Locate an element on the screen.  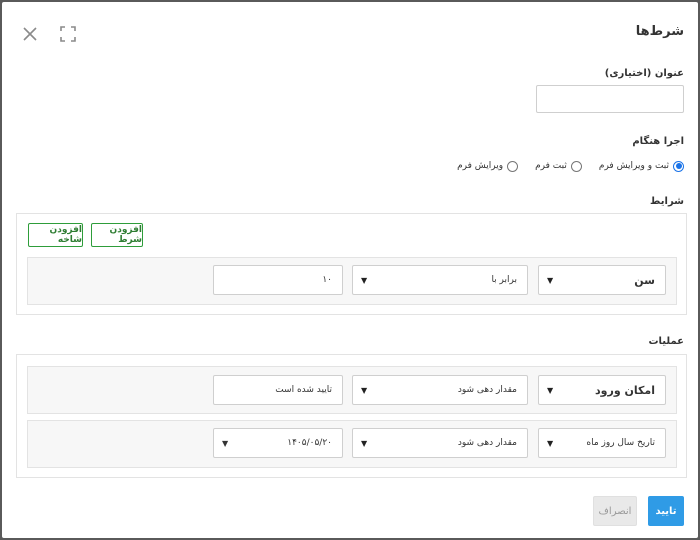
select-value: تاریخ سال روز ماه is located at coordinates (620, 443).